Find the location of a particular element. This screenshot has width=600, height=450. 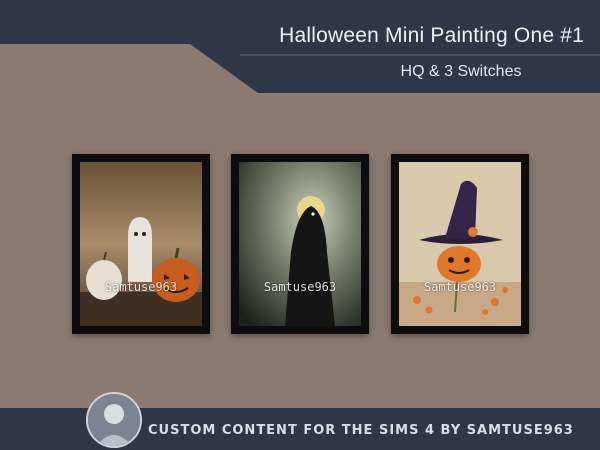

painting-frame-ghost: Samtuse963 is located at coordinates (141, 244).